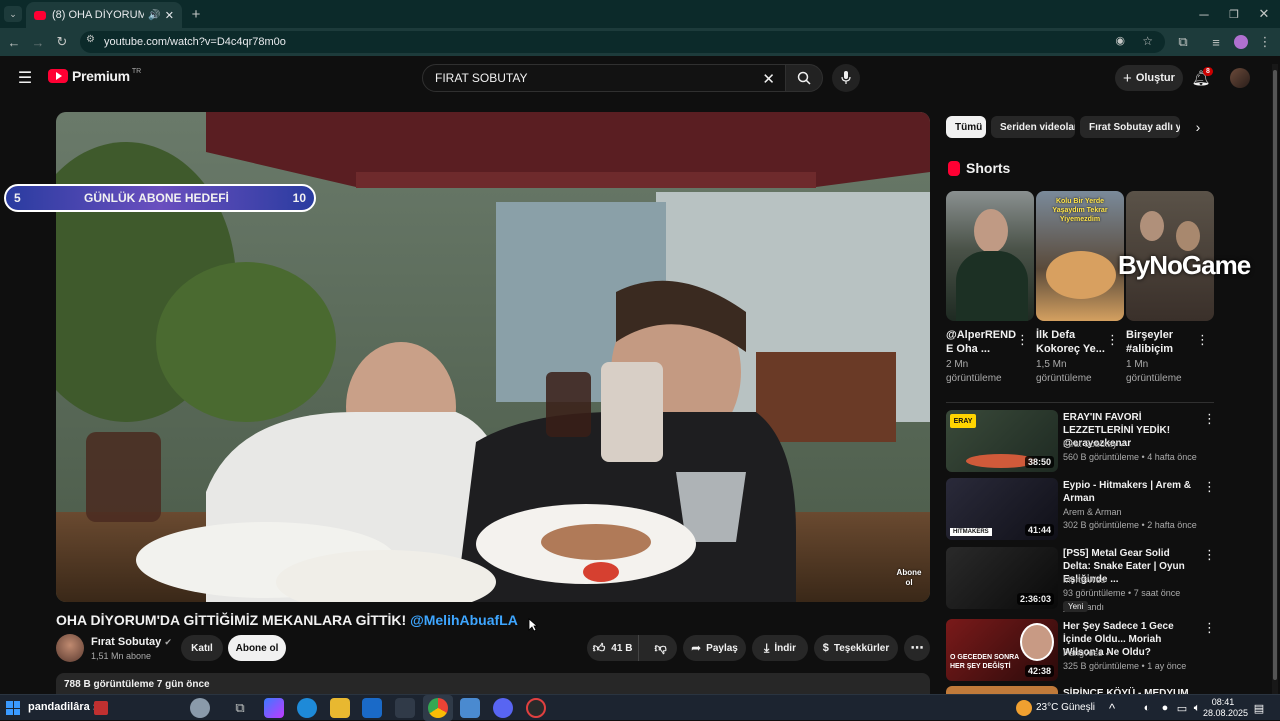 The image size is (1280, 721). I want to click on chip-series: Seriden videolar, so click(1033, 127).